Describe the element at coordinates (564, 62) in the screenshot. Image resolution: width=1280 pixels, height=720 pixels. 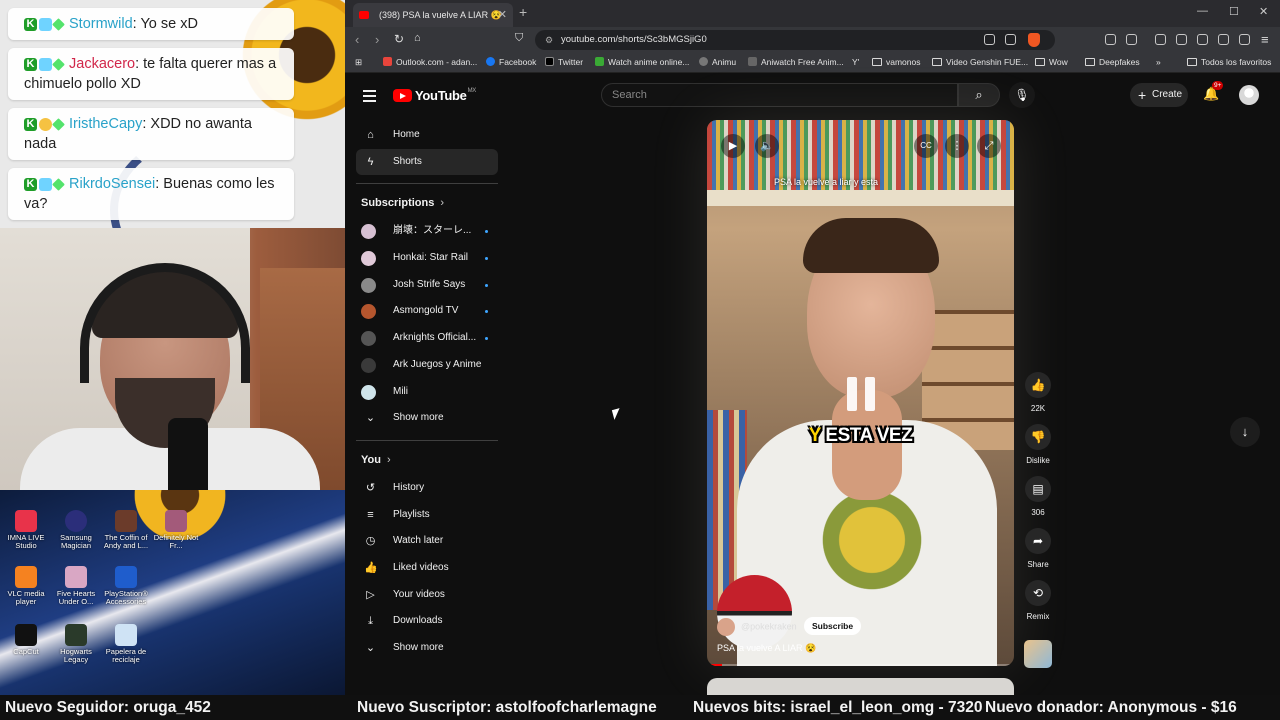
I see `bookmark-item: Twitter` at that location.